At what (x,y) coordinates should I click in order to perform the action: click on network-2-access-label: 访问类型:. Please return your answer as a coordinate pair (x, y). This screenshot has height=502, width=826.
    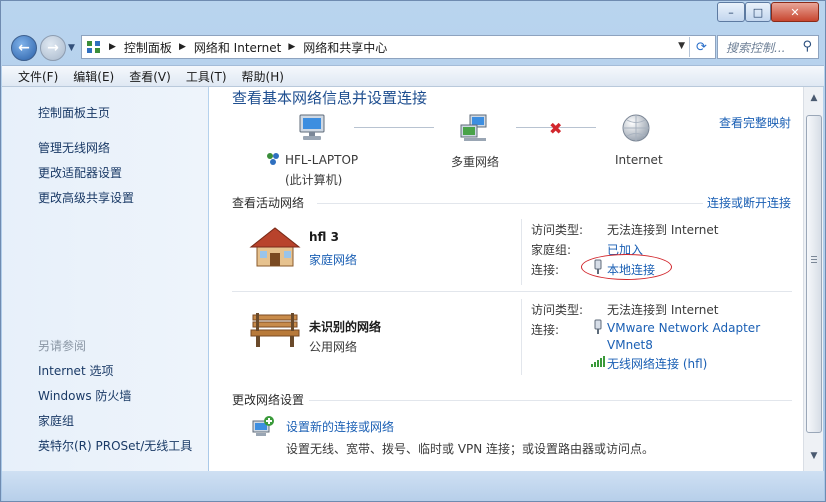
    Looking at the image, I should click on (557, 310).